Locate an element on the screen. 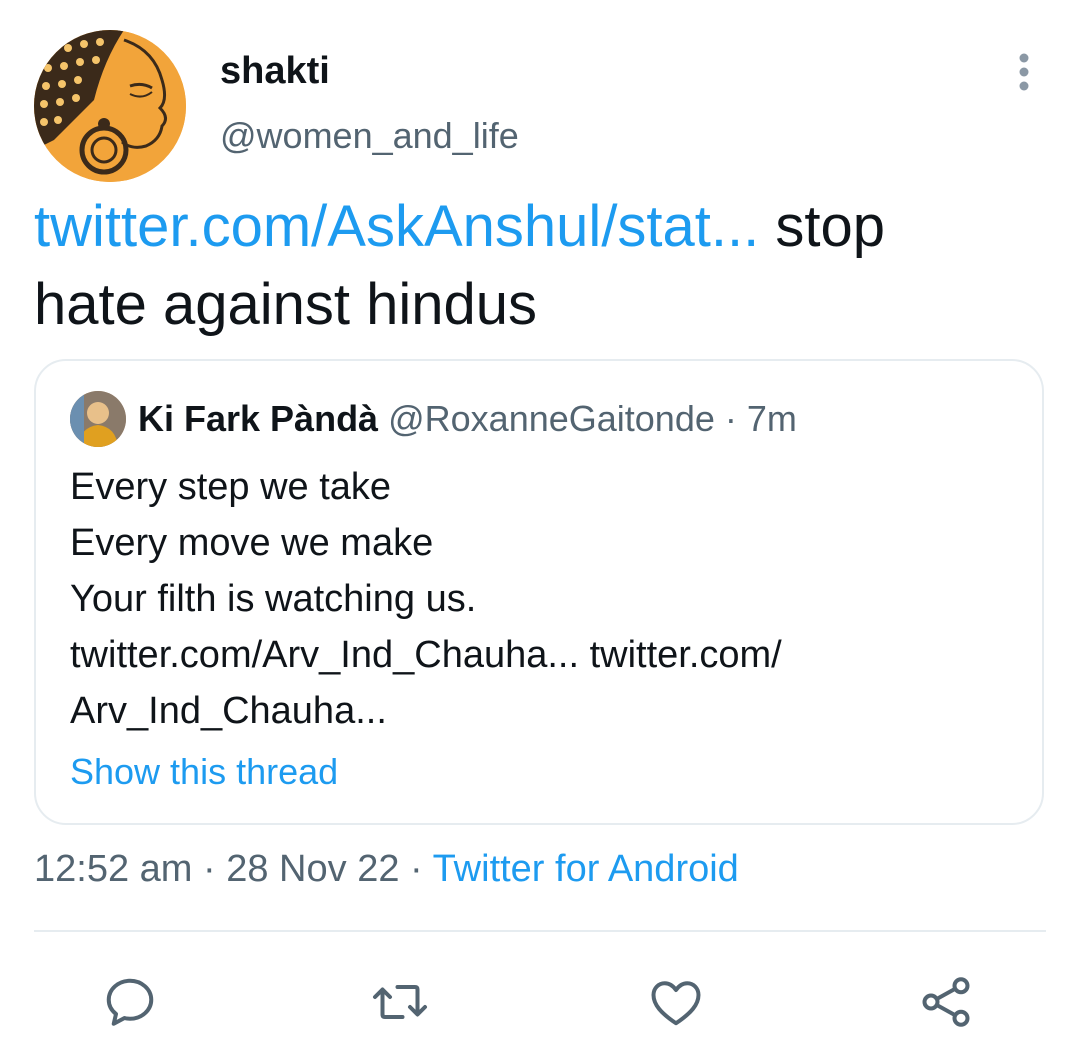 This screenshot has height=1049, width=1078. quoted-author-name: Ki Fark Pàndà is located at coordinates (258, 418).